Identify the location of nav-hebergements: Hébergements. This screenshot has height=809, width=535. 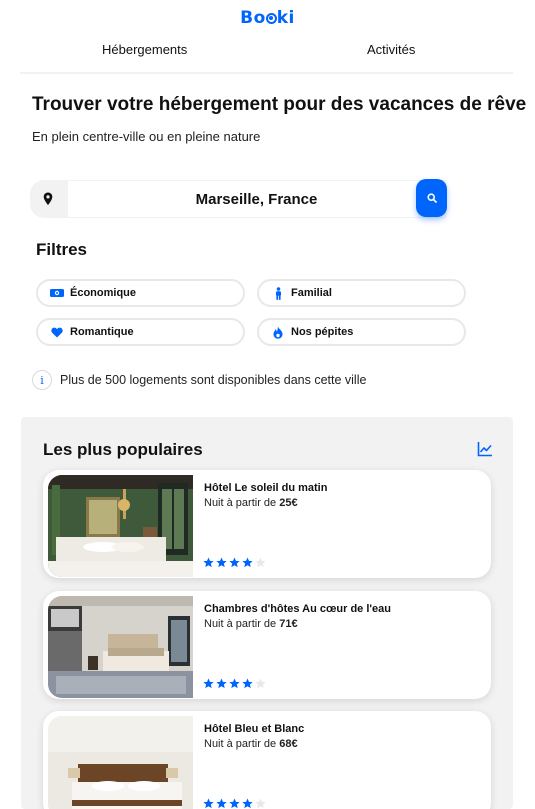
(144, 49).